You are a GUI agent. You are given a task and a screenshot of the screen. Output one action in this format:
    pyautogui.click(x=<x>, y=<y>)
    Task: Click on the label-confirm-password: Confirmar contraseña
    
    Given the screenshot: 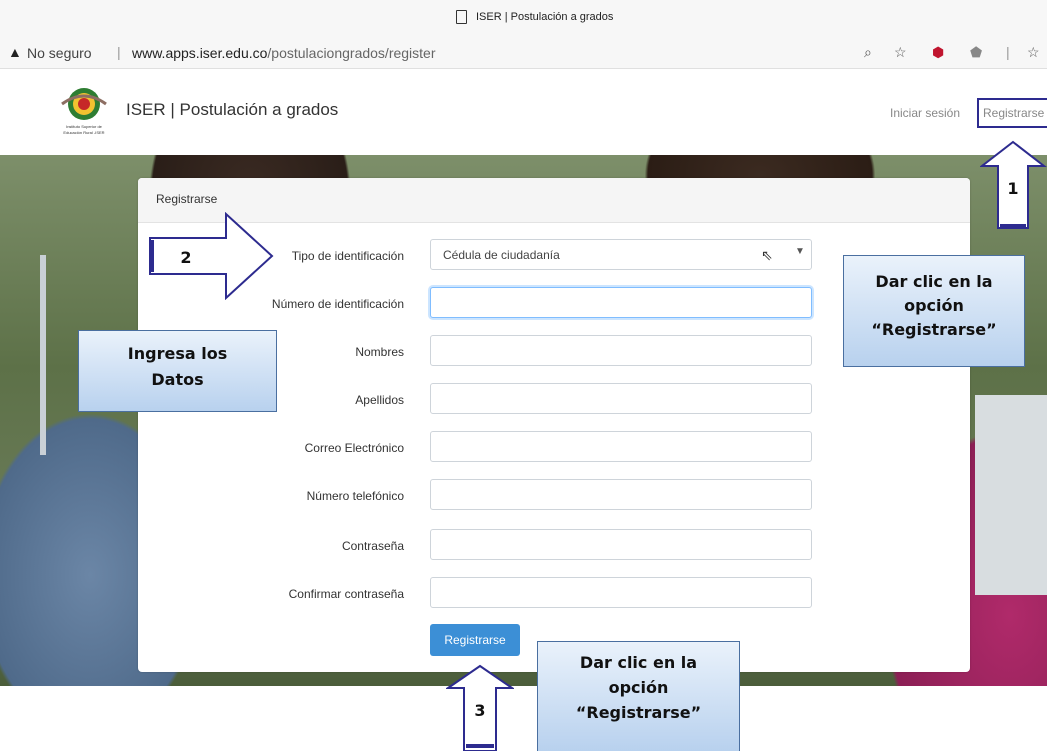 What is the action you would take?
    pyautogui.click(x=346, y=594)
    